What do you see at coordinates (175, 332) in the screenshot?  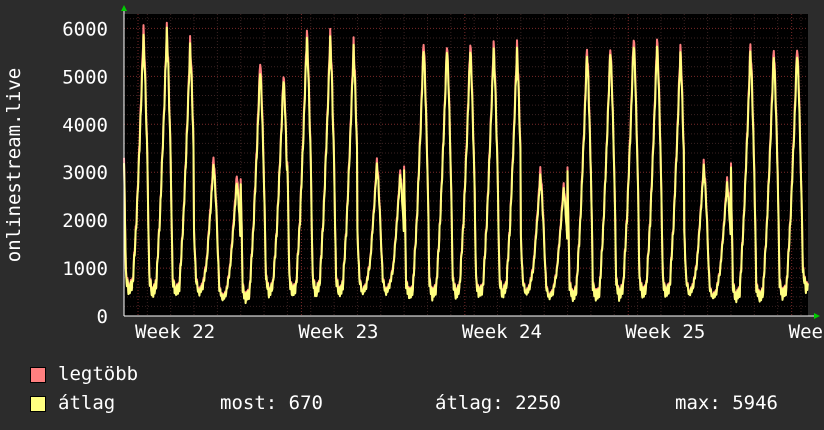 I see `x-tick-label: Week 22` at bounding box center [175, 332].